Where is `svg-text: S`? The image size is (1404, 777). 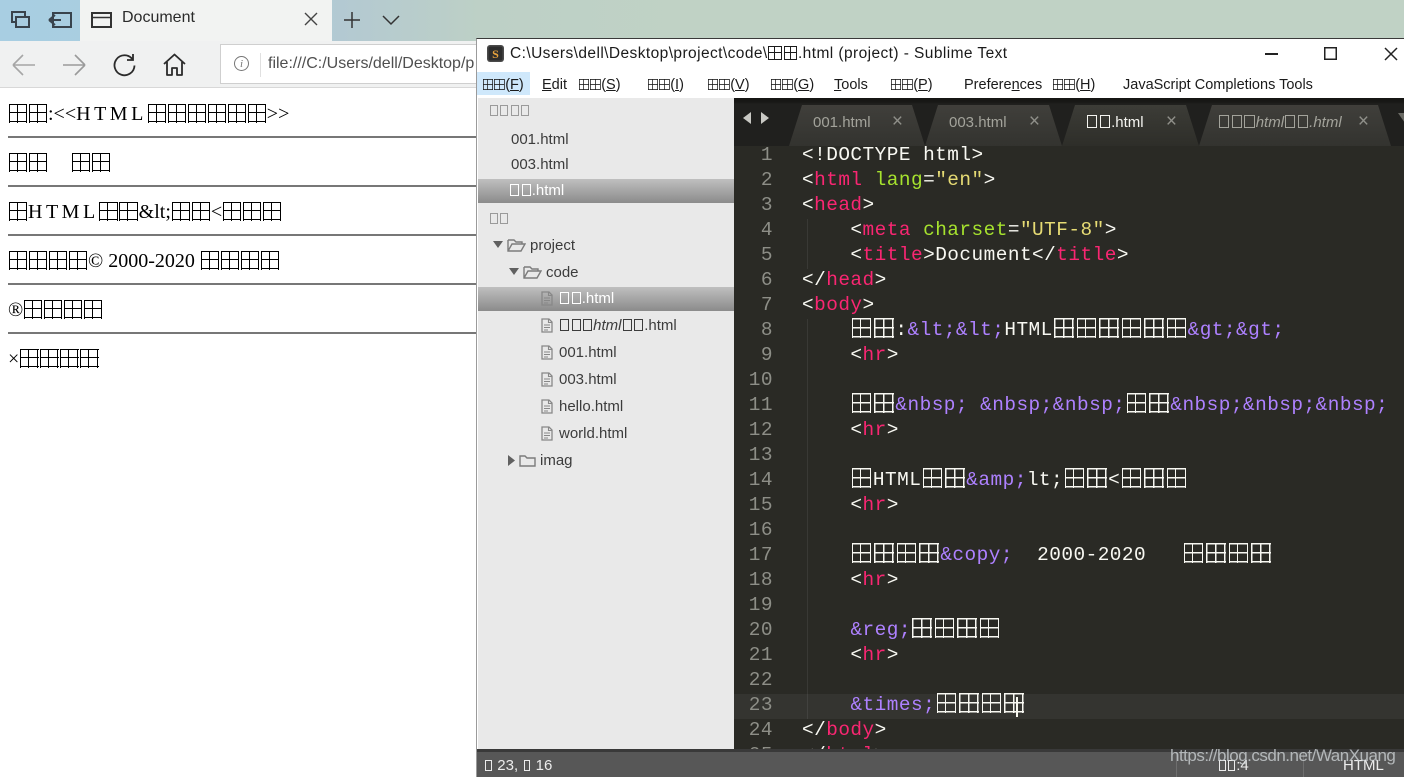
svg-text: S is located at coordinates (495, 54).